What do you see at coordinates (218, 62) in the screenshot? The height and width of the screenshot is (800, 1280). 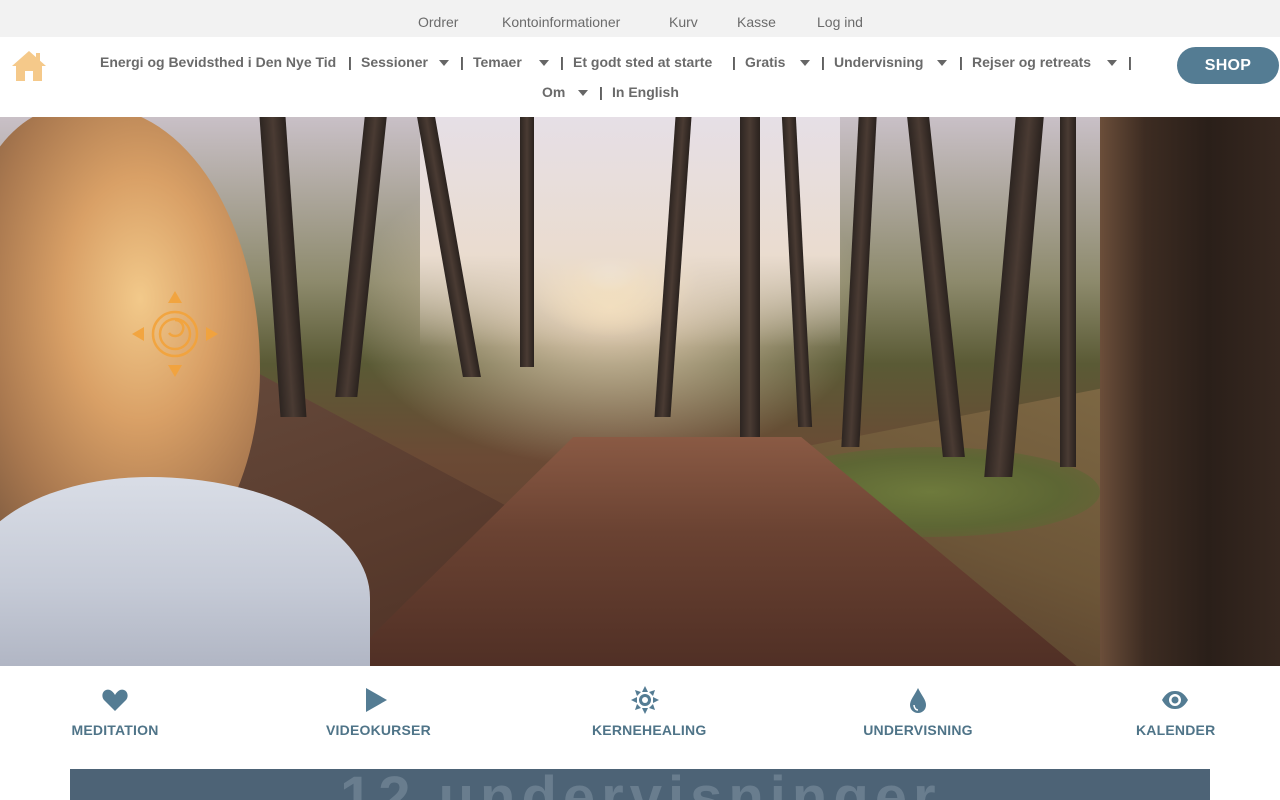 I see `nav-item-energi: Energi og Bevidsthed i Den Nye Tid` at bounding box center [218, 62].